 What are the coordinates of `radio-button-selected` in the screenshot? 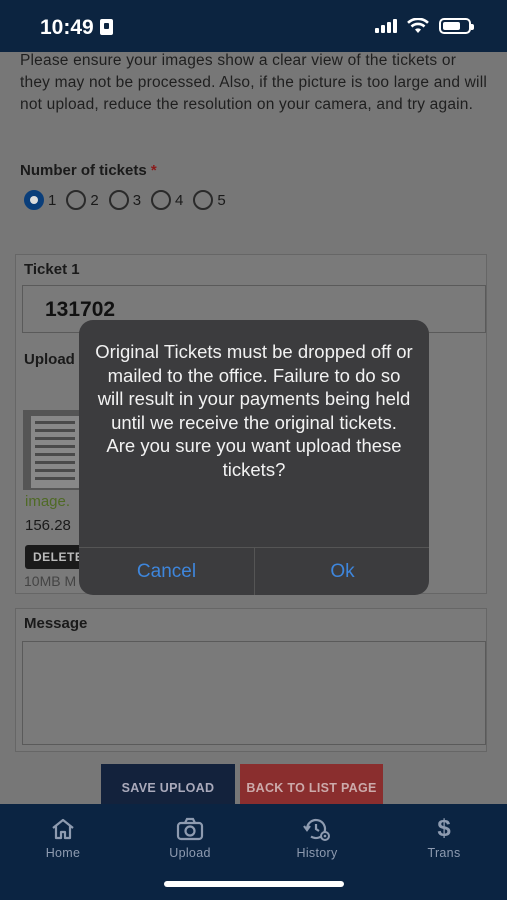 It's located at (34, 200).